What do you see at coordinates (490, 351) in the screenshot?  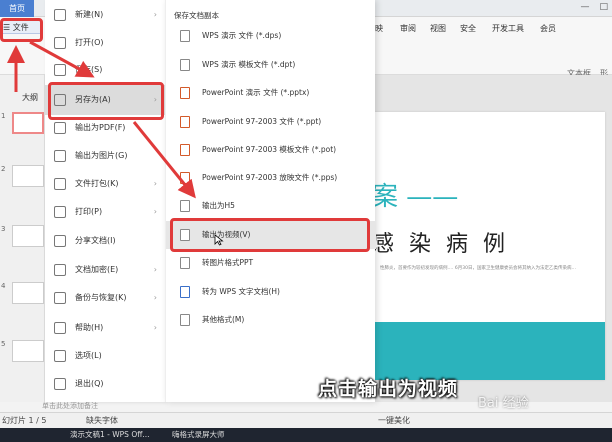 I see `slide-footer-band` at bounding box center [490, 351].